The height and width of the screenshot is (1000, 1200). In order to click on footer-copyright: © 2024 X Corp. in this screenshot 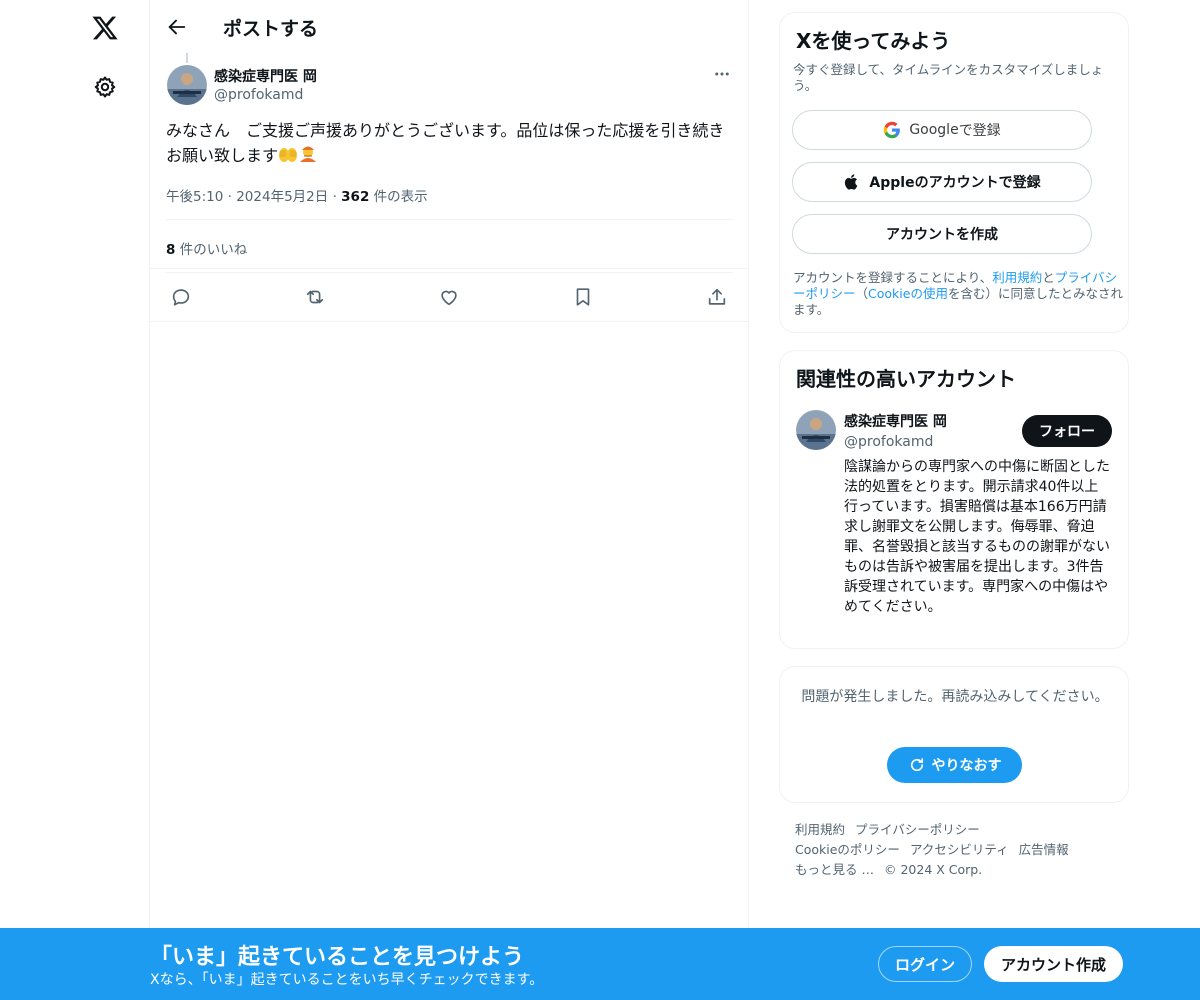, I will do `click(933, 869)`.